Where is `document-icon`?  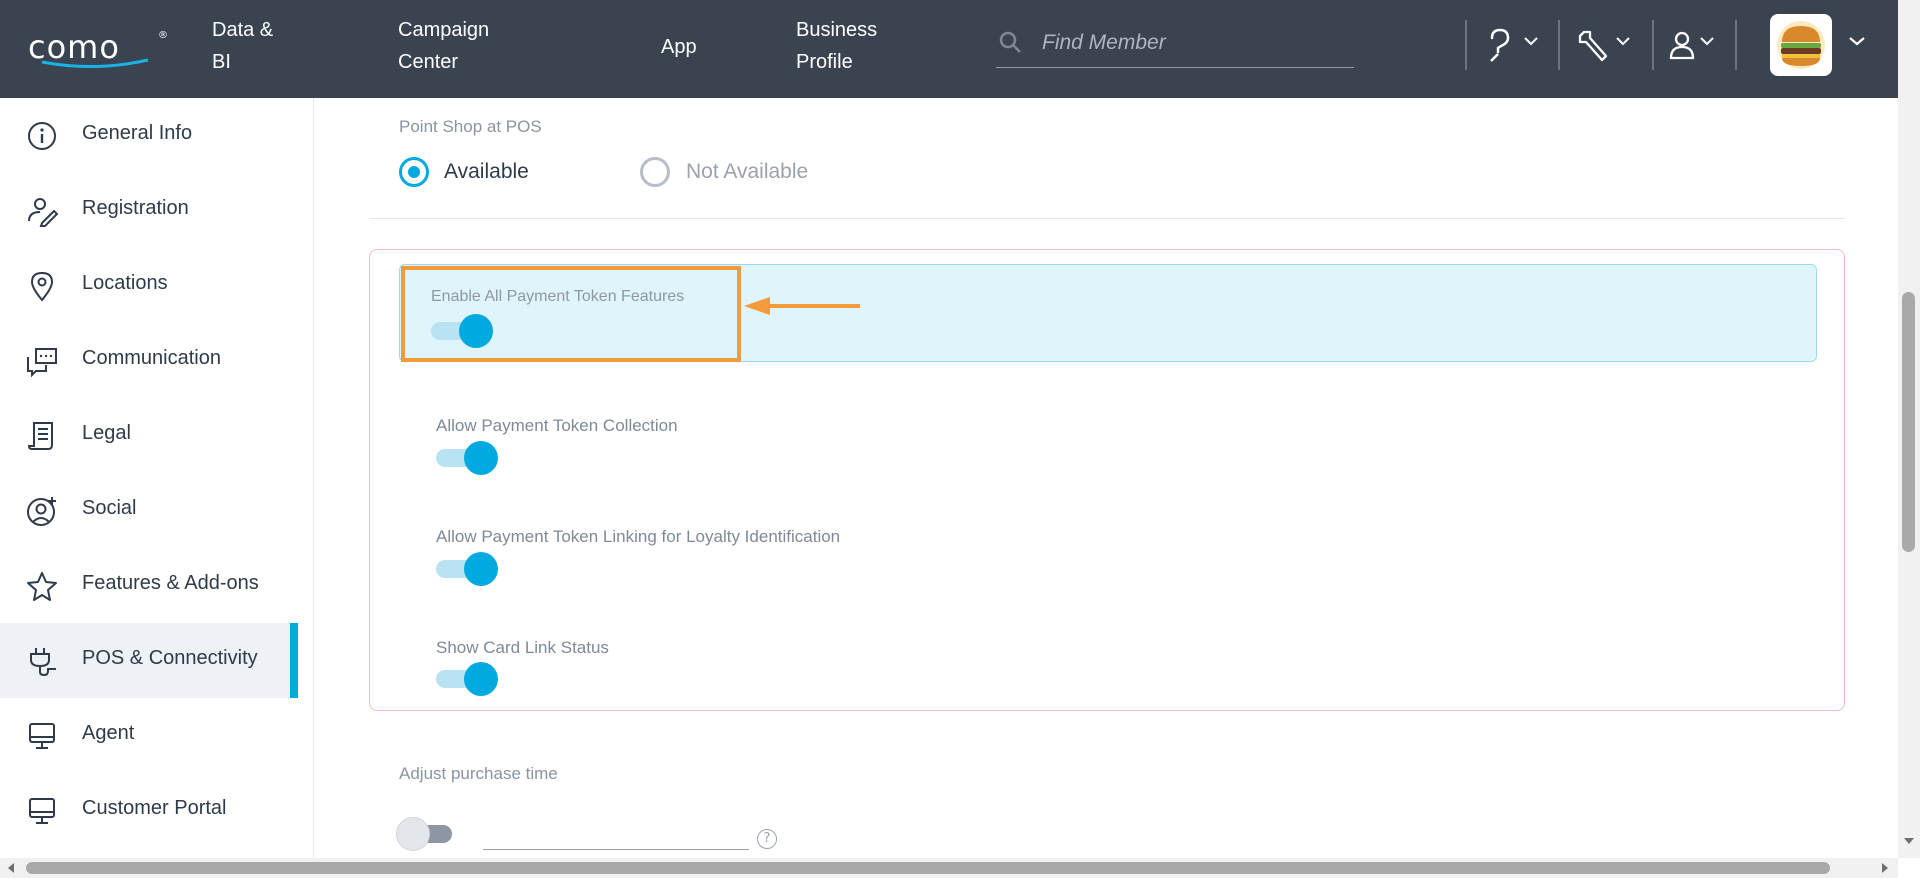 document-icon is located at coordinates (40, 436).